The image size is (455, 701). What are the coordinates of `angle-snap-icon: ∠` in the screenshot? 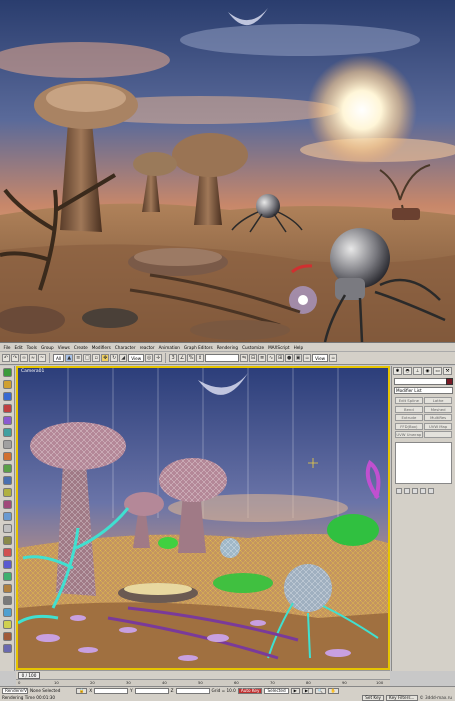 It's located at (182, 358).